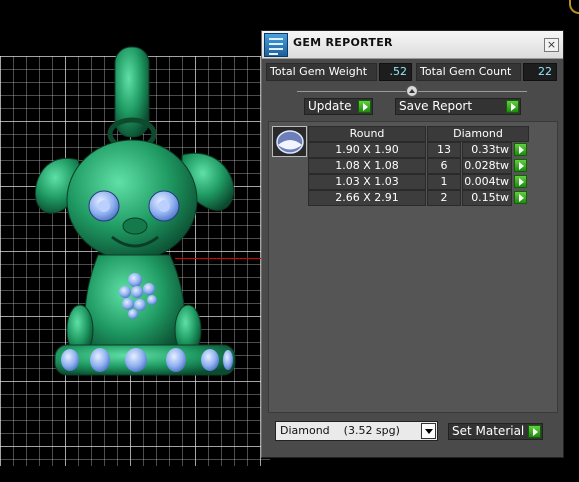 The image size is (579, 482). What do you see at coordinates (330, 106) in the screenshot?
I see `update-button-label: Update` at bounding box center [330, 106].